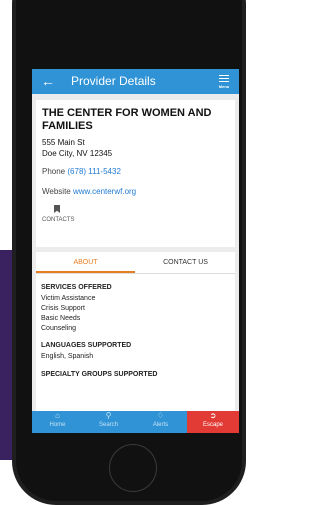 Image resolution: width=320 pixels, height=505 pixels. Describe the element at coordinates (185, 262) in the screenshot. I see `tab-contact-us: CONTACT US` at that location.